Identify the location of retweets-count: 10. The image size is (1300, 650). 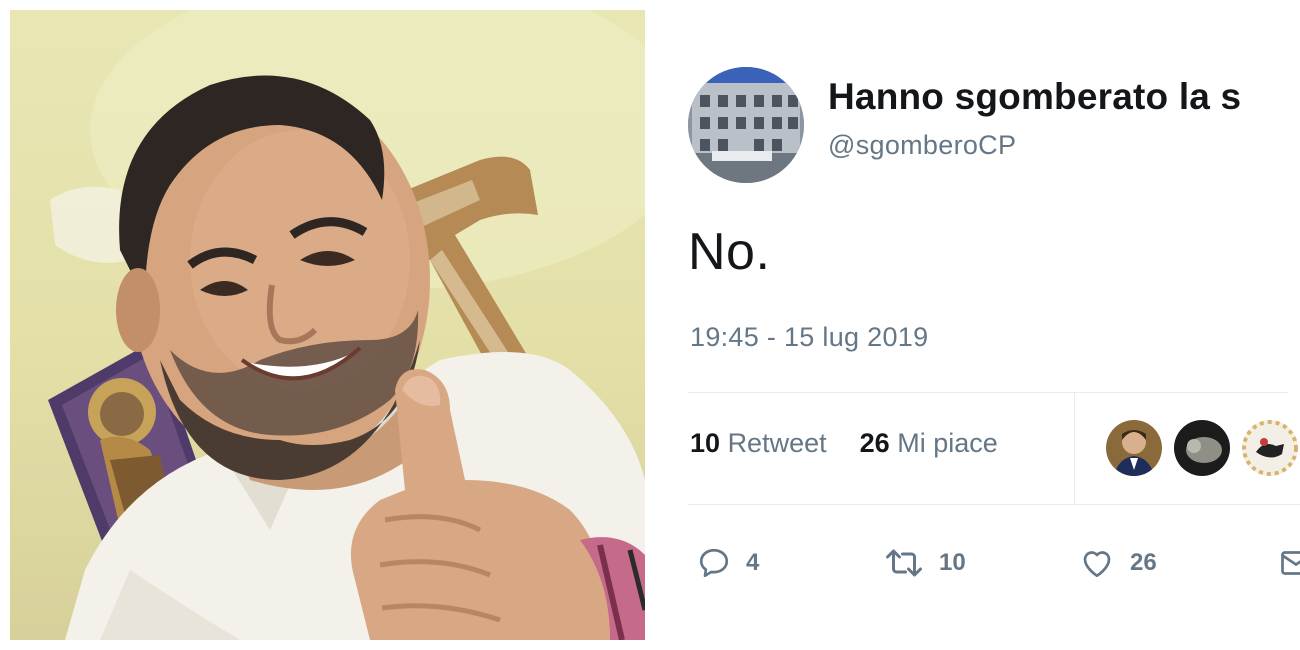
(705, 443).